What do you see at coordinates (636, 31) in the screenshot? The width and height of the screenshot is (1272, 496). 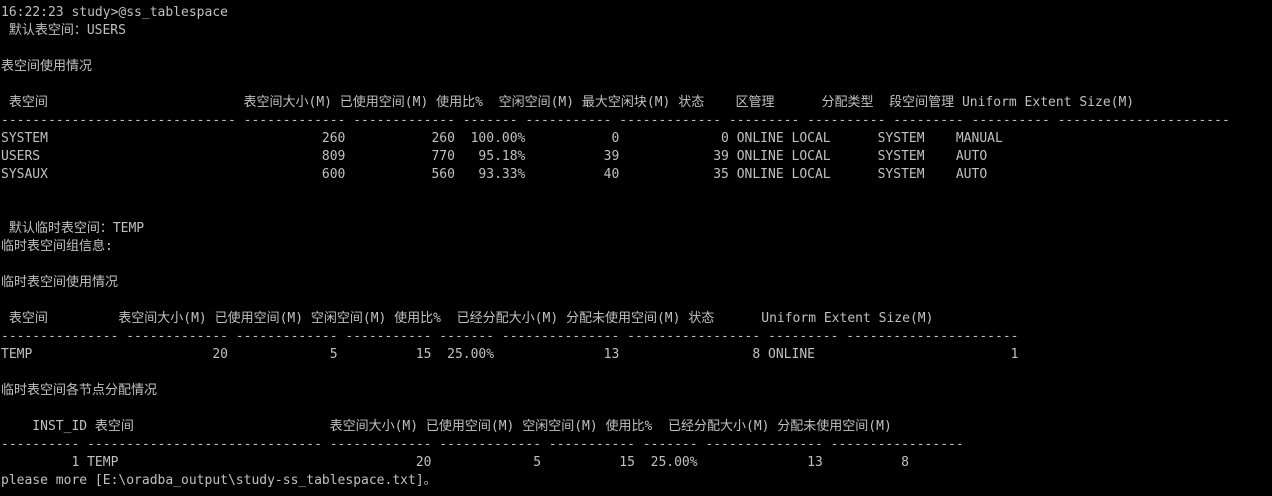 I see `default-tablespace-line: 默认表空间：USERS` at bounding box center [636, 31].